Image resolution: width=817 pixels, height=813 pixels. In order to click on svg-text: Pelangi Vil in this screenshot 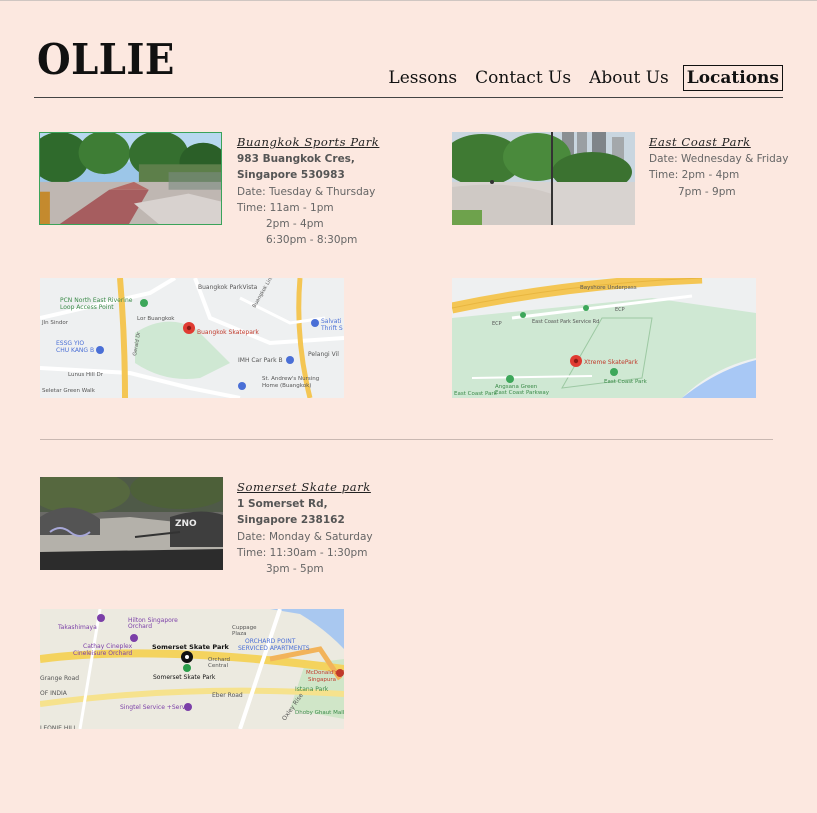, I will do `click(323, 354)`.